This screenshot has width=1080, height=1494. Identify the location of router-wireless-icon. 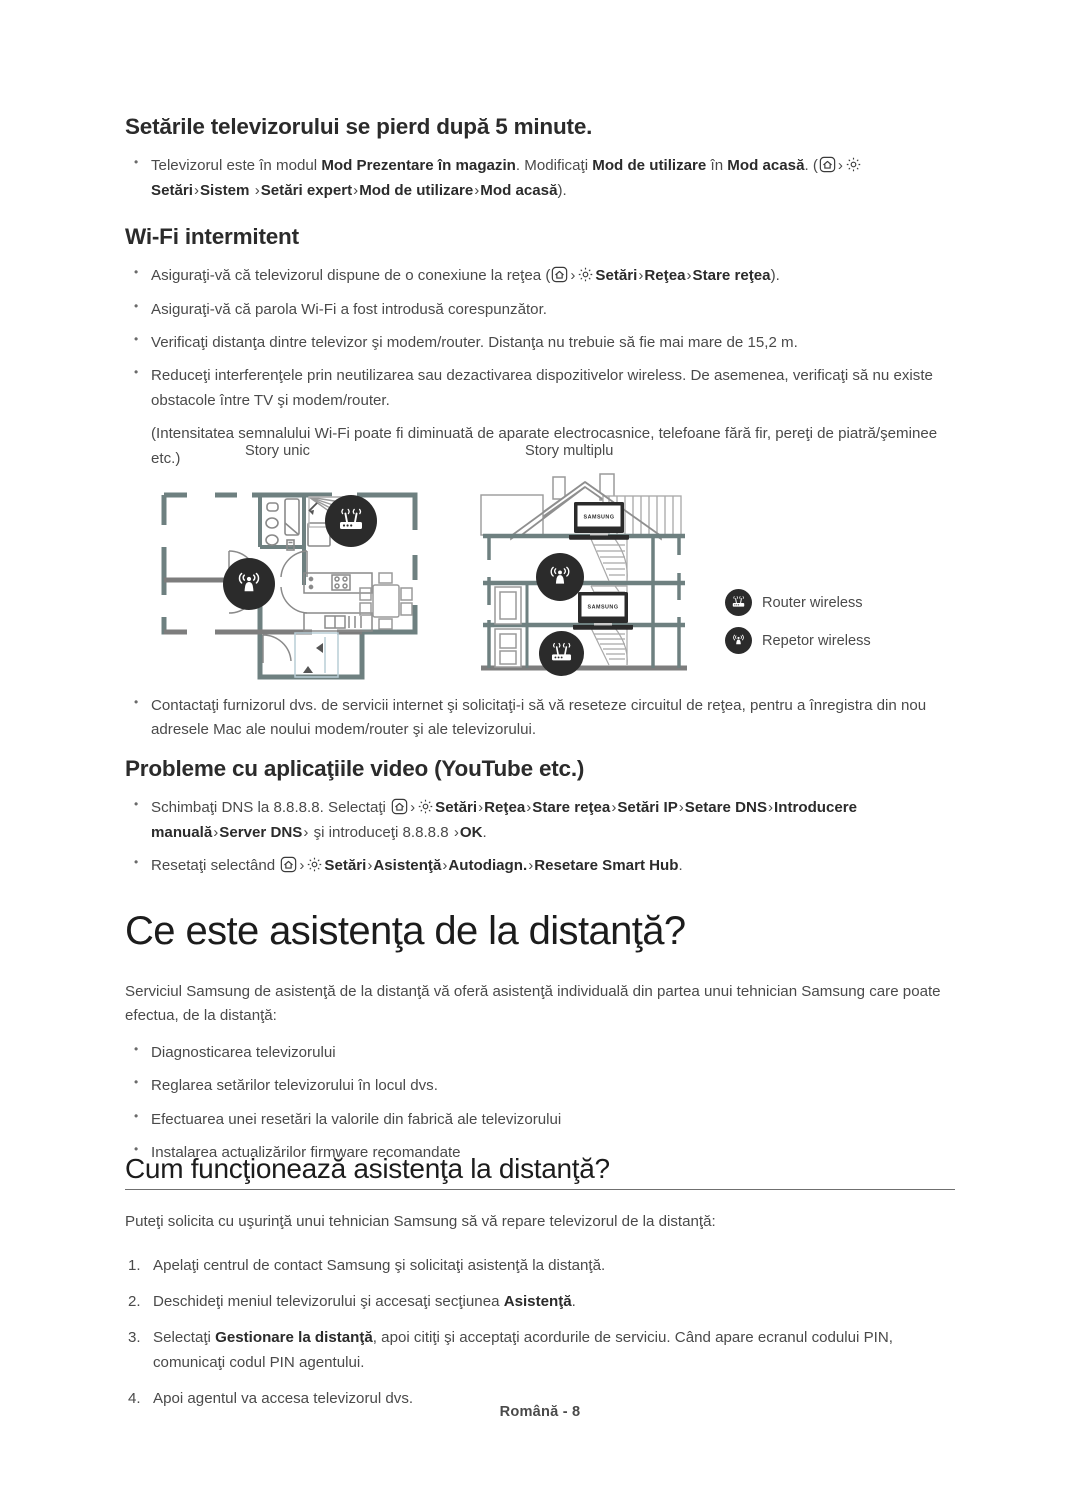
(738, 602).